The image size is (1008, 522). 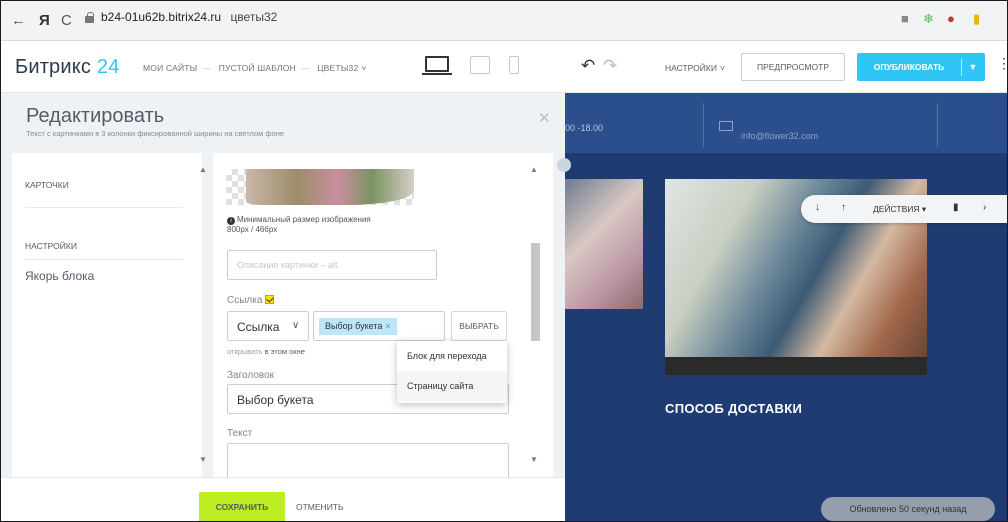 I want to click on site-email: info@flower32.com, so click(x=780, y=136).